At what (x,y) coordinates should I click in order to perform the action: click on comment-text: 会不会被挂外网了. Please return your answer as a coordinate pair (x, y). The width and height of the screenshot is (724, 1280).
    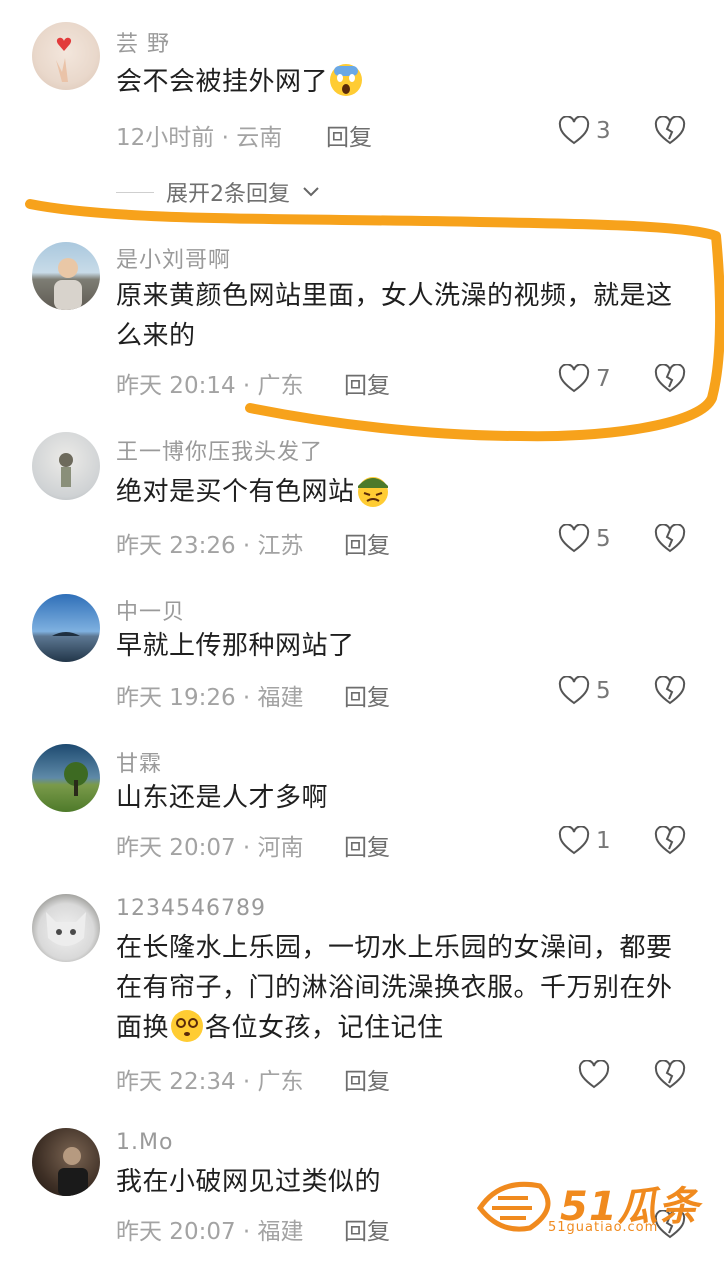
    Looking at the image, I should click on (411, 82).